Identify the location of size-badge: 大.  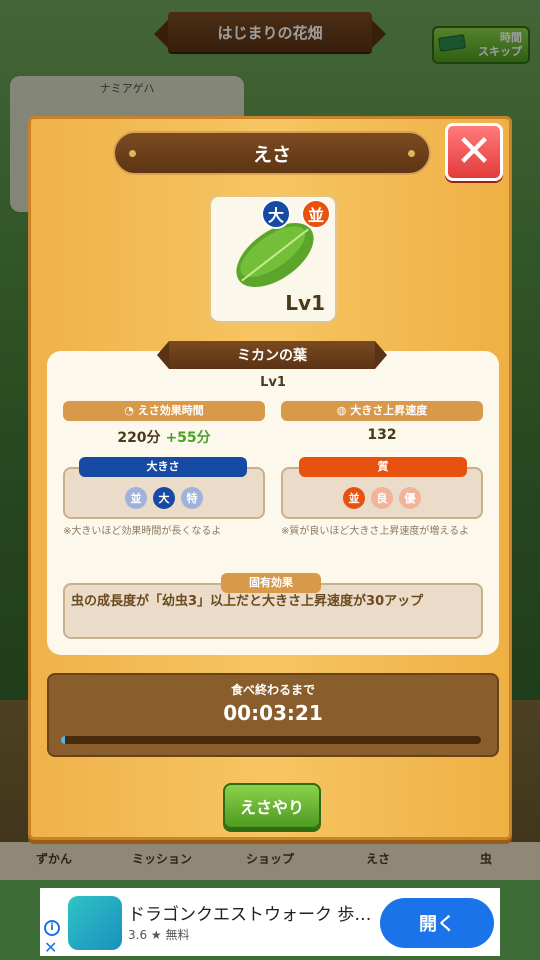
(276, 214).